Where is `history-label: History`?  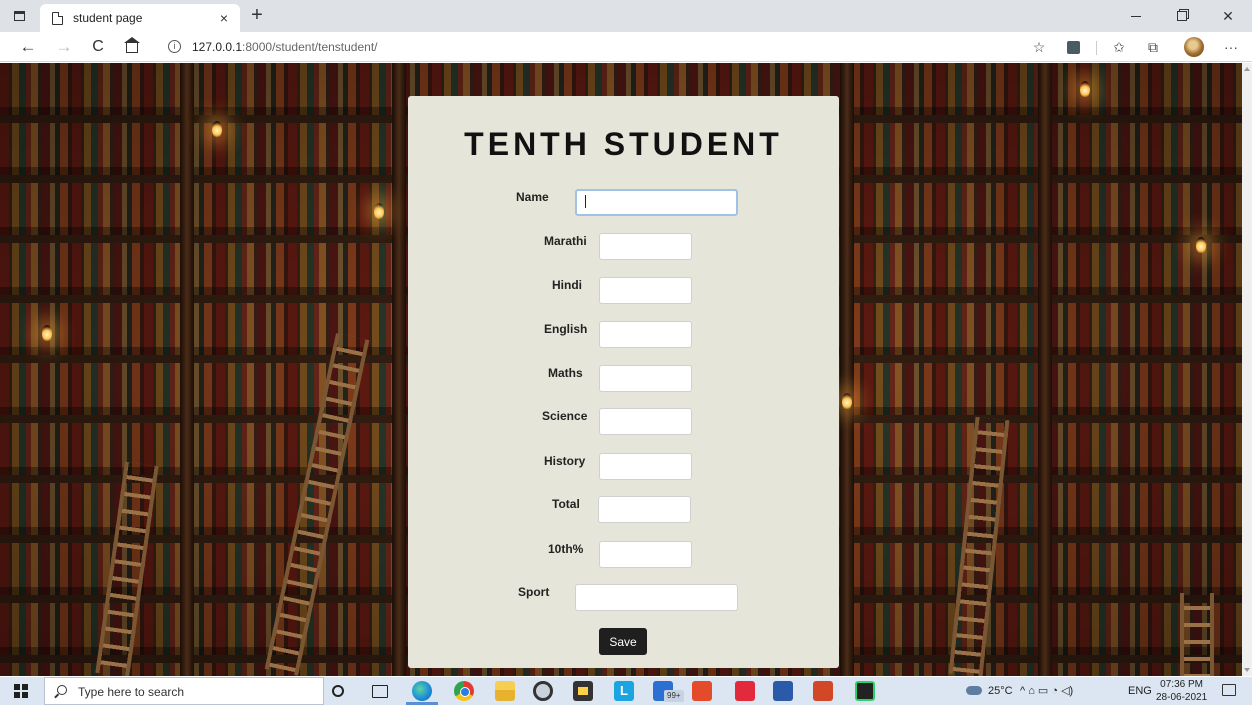
history-label: History is located at coordinates (565, 461).